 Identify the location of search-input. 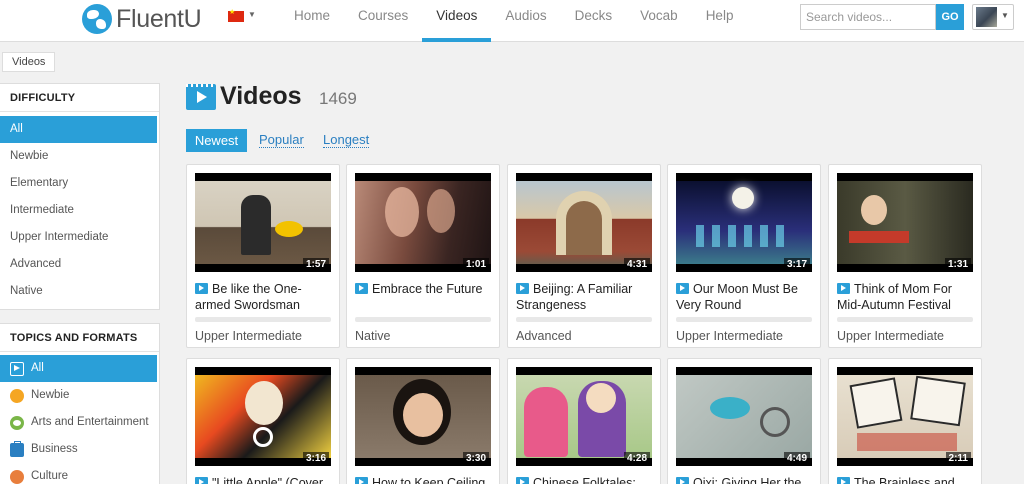
(868, 17).